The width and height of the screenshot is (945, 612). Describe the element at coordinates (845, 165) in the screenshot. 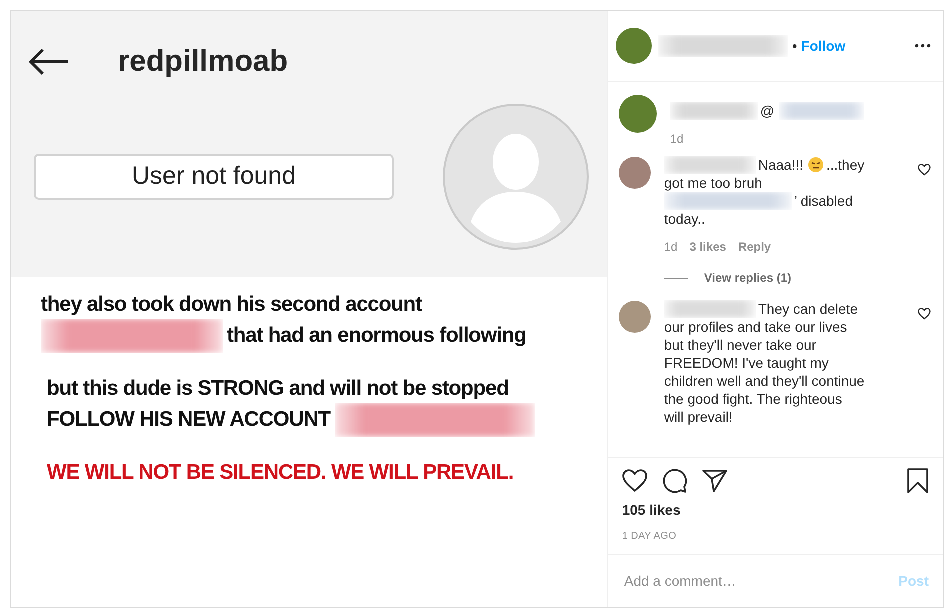

I see `comment-text: ...they` at that location.